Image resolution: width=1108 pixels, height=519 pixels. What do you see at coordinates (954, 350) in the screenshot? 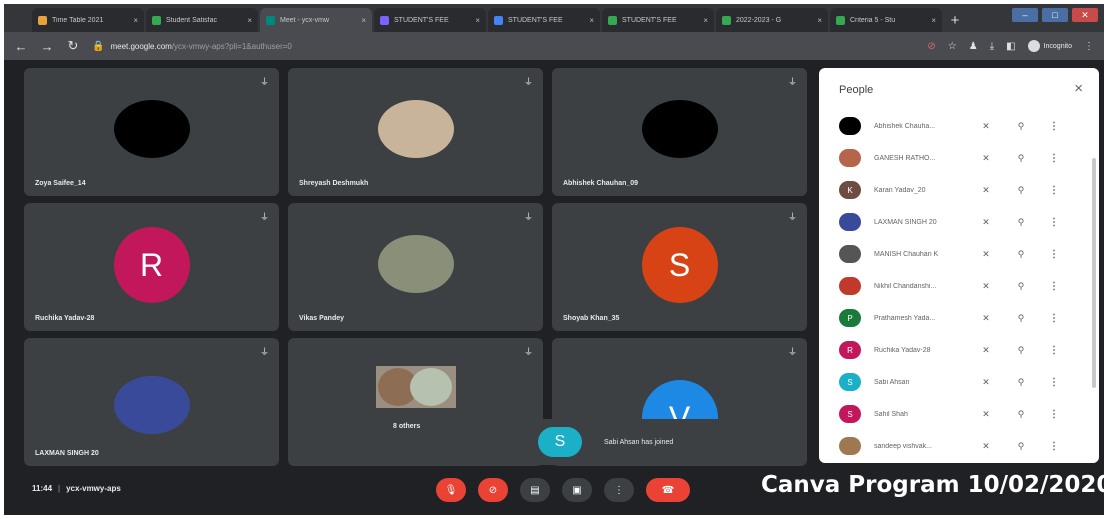
I see `participant-row: R Ruchika Yadav-28 ✕ ⚲ ⋮` at bounding box center [954, 350].